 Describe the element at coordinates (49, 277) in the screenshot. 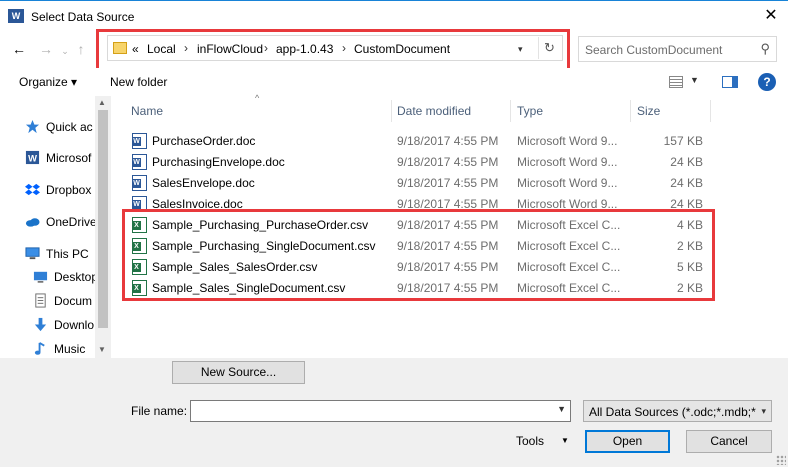

I see `sidebar-item-desktop: Desktop` at that location.